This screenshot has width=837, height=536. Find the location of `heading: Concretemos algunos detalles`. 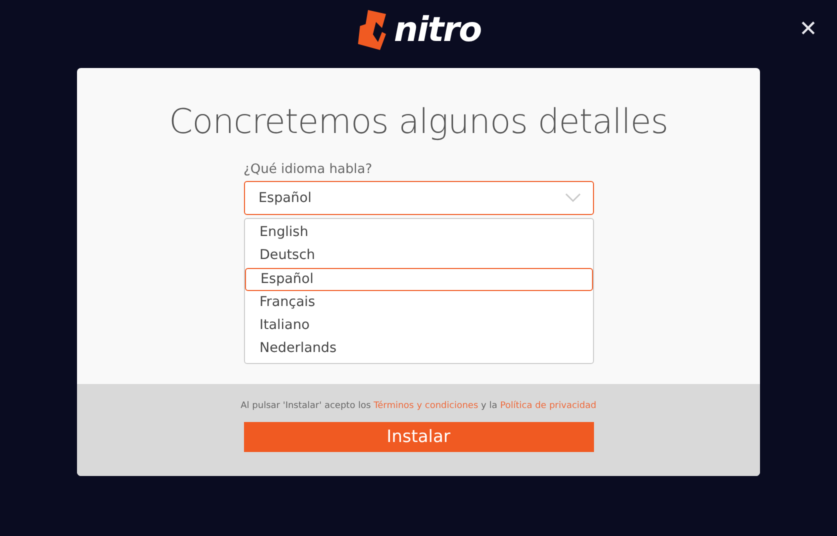

heading: Concretemos algunos detalles is located at coordinates (418, 122).